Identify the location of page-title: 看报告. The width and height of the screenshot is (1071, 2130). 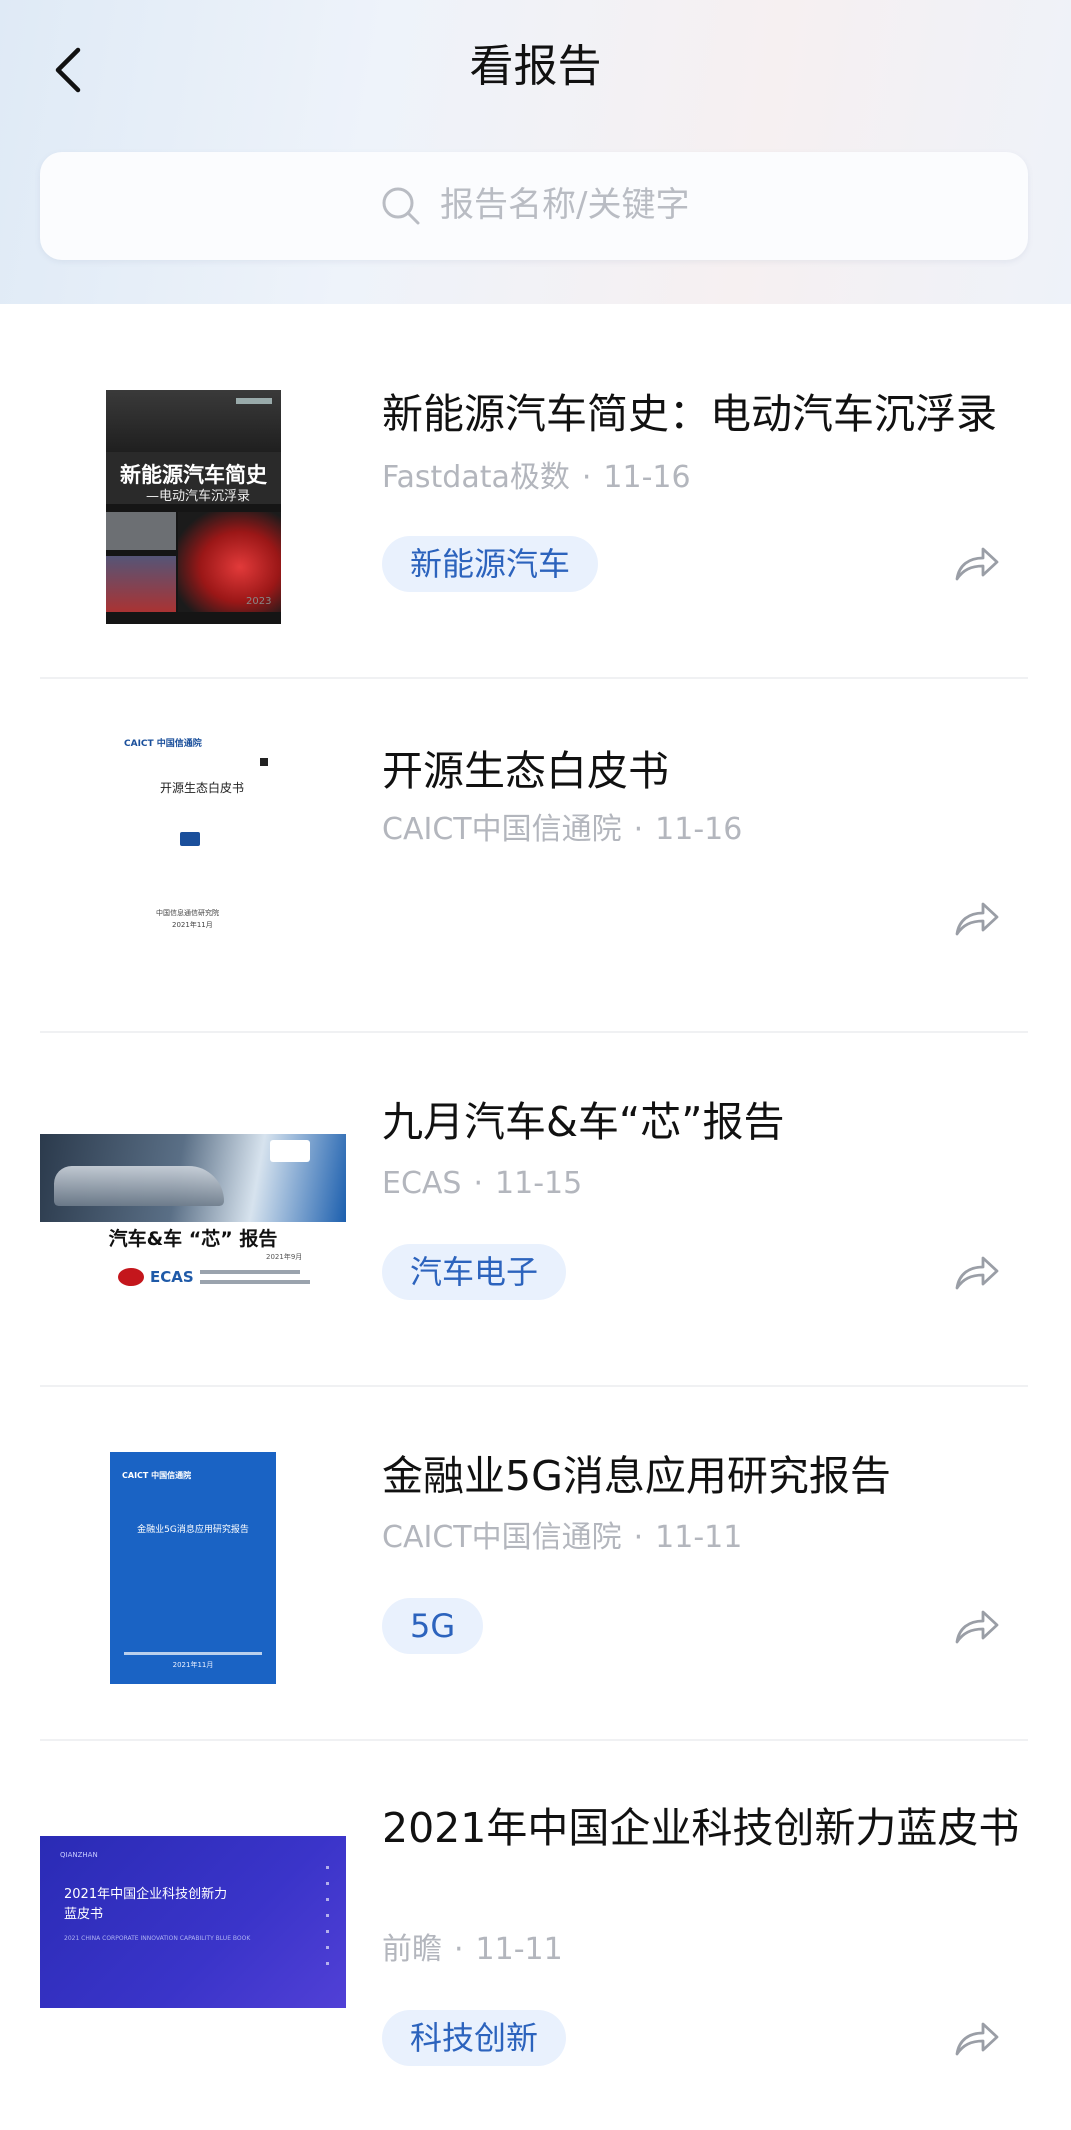
(535, 66).